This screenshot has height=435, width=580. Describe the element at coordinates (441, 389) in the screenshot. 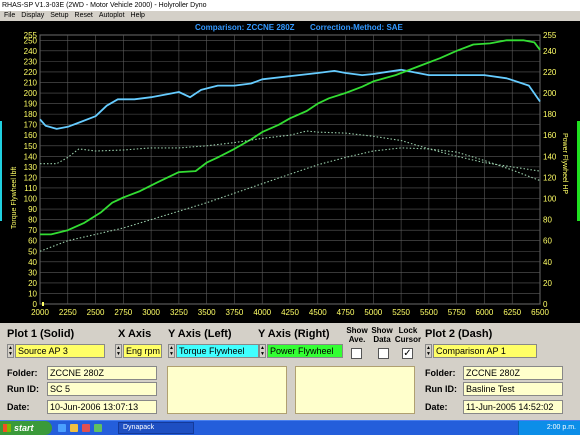

I see `plot2-runid-label: Run ID:` at that location.